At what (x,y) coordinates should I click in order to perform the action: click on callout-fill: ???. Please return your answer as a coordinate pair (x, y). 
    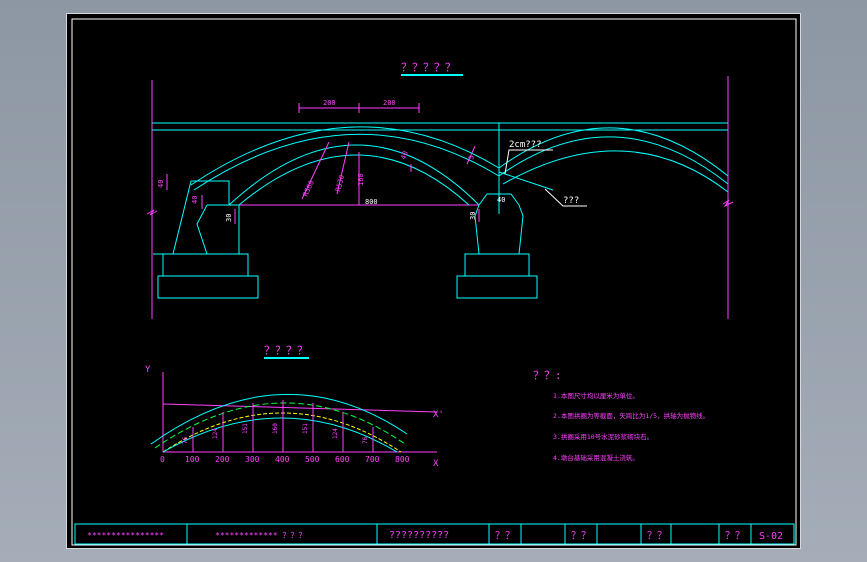
    Looking at the image, I should click on (571, 201).